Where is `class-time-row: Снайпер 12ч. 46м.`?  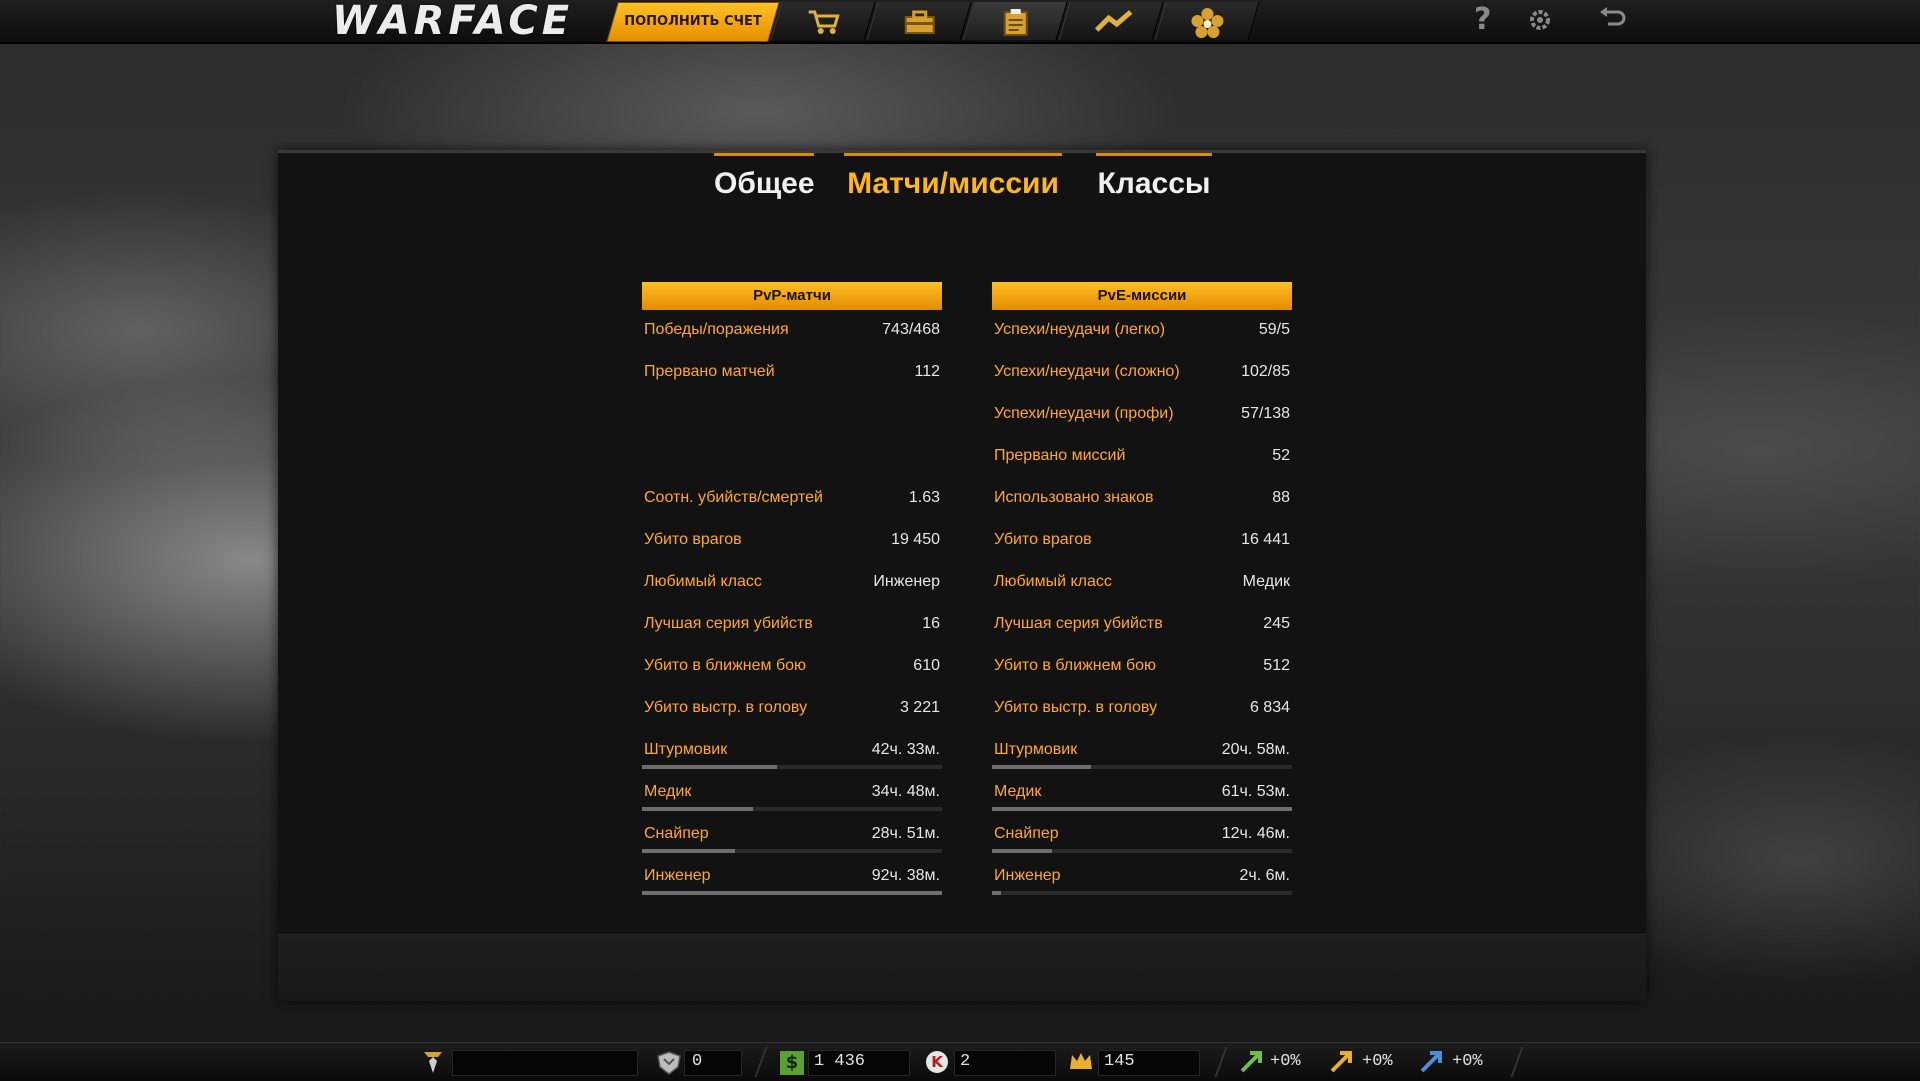
class-time-row: Снайпер 12ч. 46м. is located at coordinates (1142, 837).